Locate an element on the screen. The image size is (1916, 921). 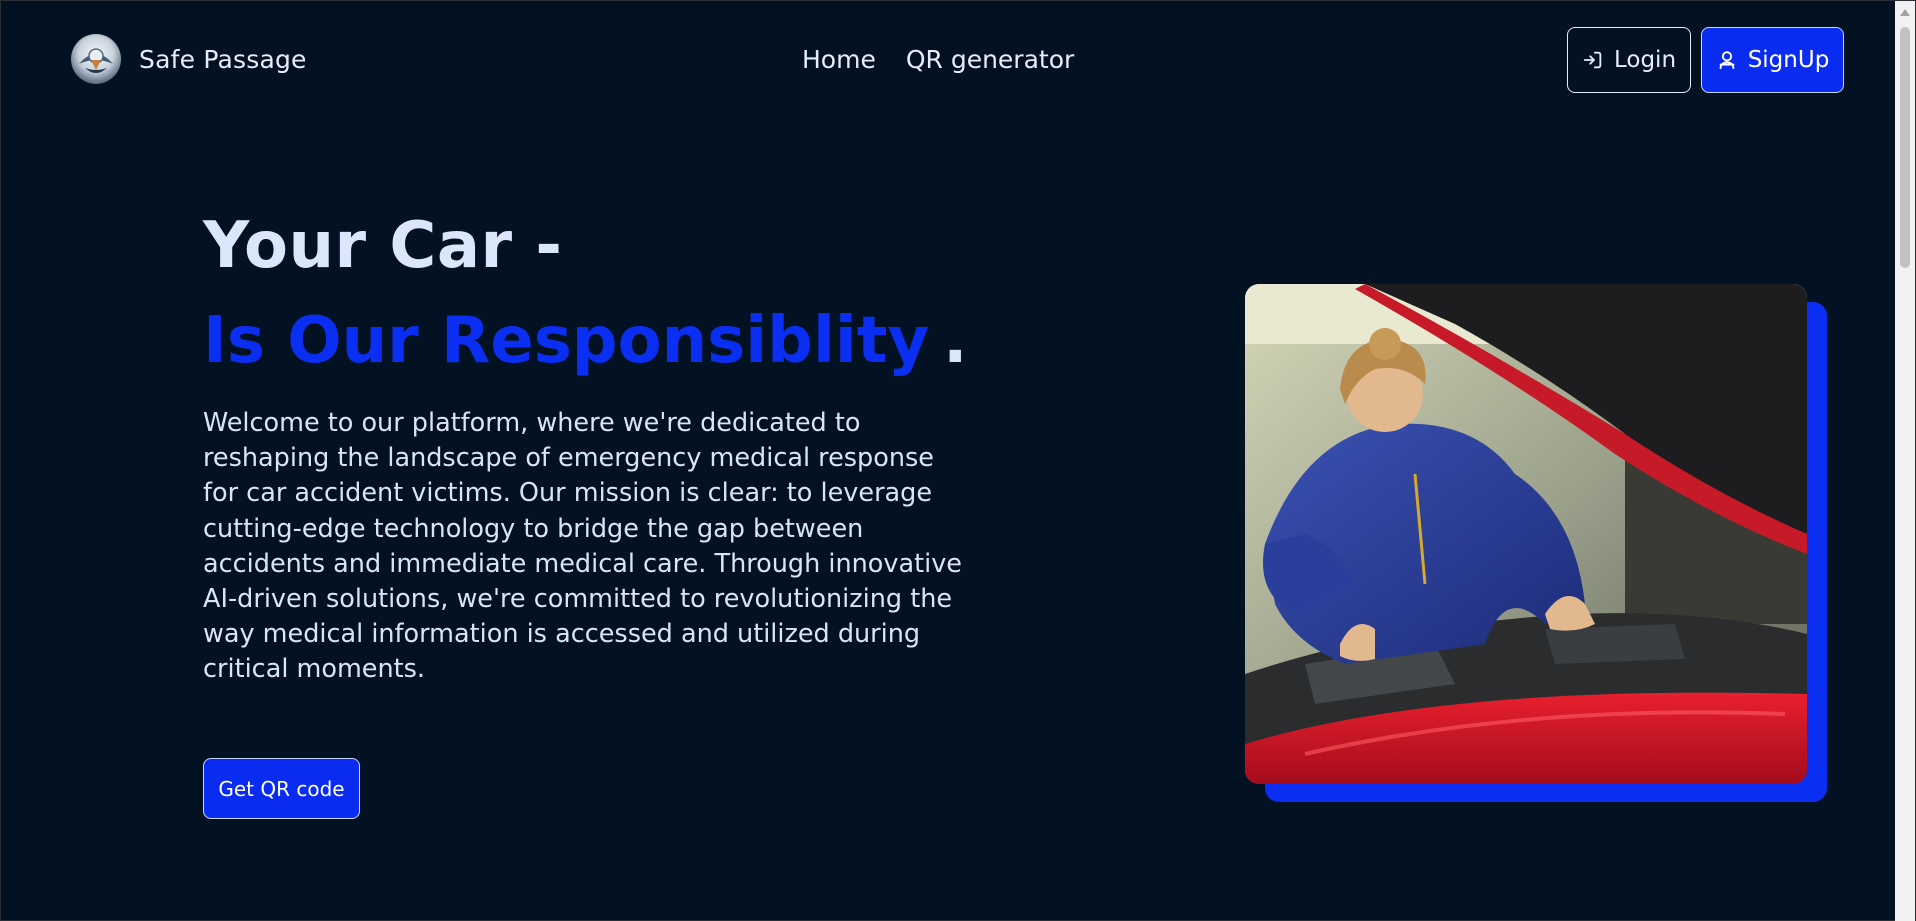
hero-subtitle-text: Is Our Responsiblity is located at coordinates (566, 341).